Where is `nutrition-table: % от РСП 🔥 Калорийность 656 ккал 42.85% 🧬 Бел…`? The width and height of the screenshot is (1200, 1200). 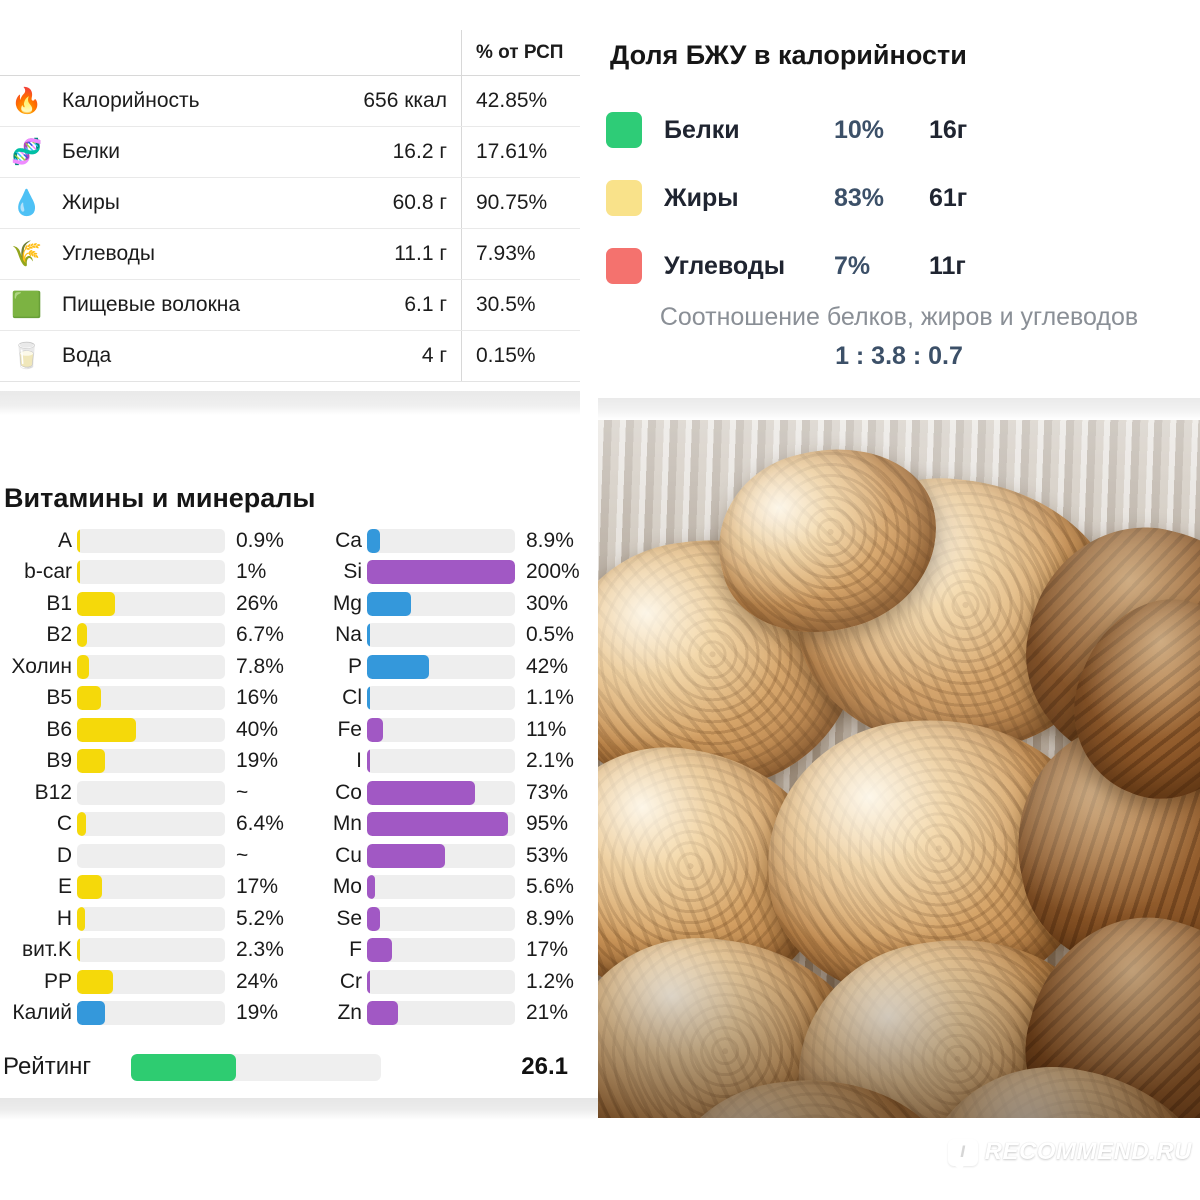 nutrition-table: % от РСП 🔥 Калорийность 656 ккал 42.85% 🧬 Бел… is located at coordinates (290, 206).